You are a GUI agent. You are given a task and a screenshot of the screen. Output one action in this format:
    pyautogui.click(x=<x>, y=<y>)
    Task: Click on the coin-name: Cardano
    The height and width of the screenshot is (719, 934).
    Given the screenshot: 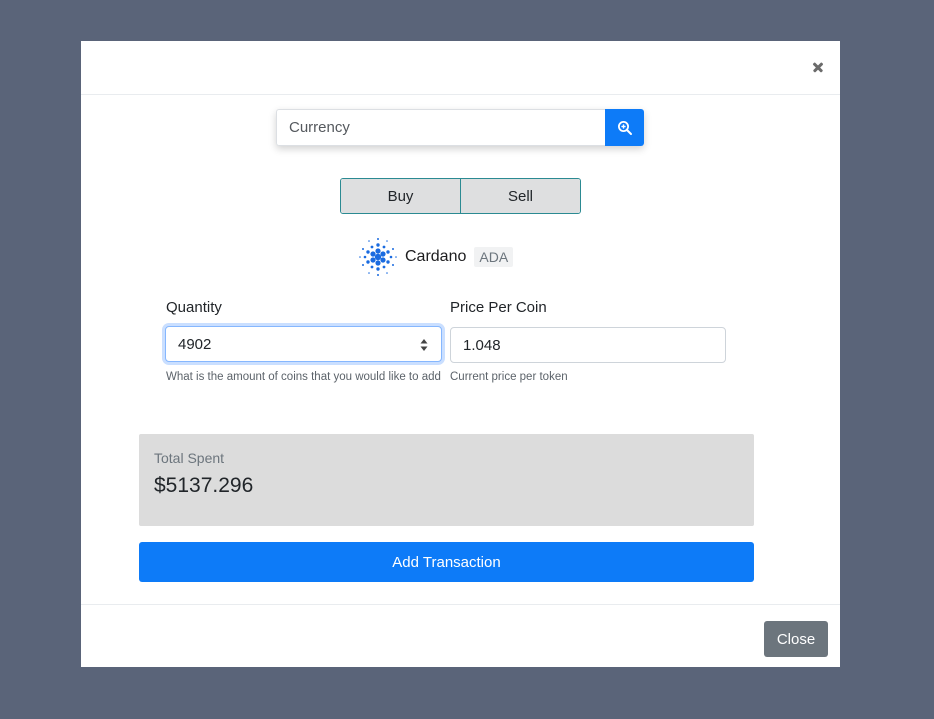 What is the action you would take?
    pyautogui.click(x=436, y=256)
    